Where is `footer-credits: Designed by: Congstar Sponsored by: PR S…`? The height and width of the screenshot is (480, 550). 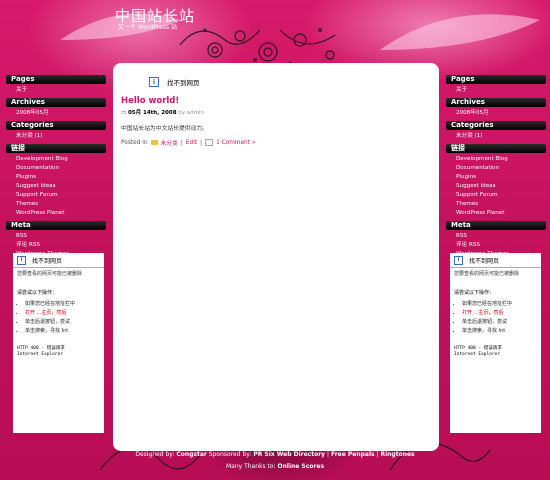 footer-credits: Designed by: Congstar Sponsored by: PR S… is located at coordinates (275, 454).